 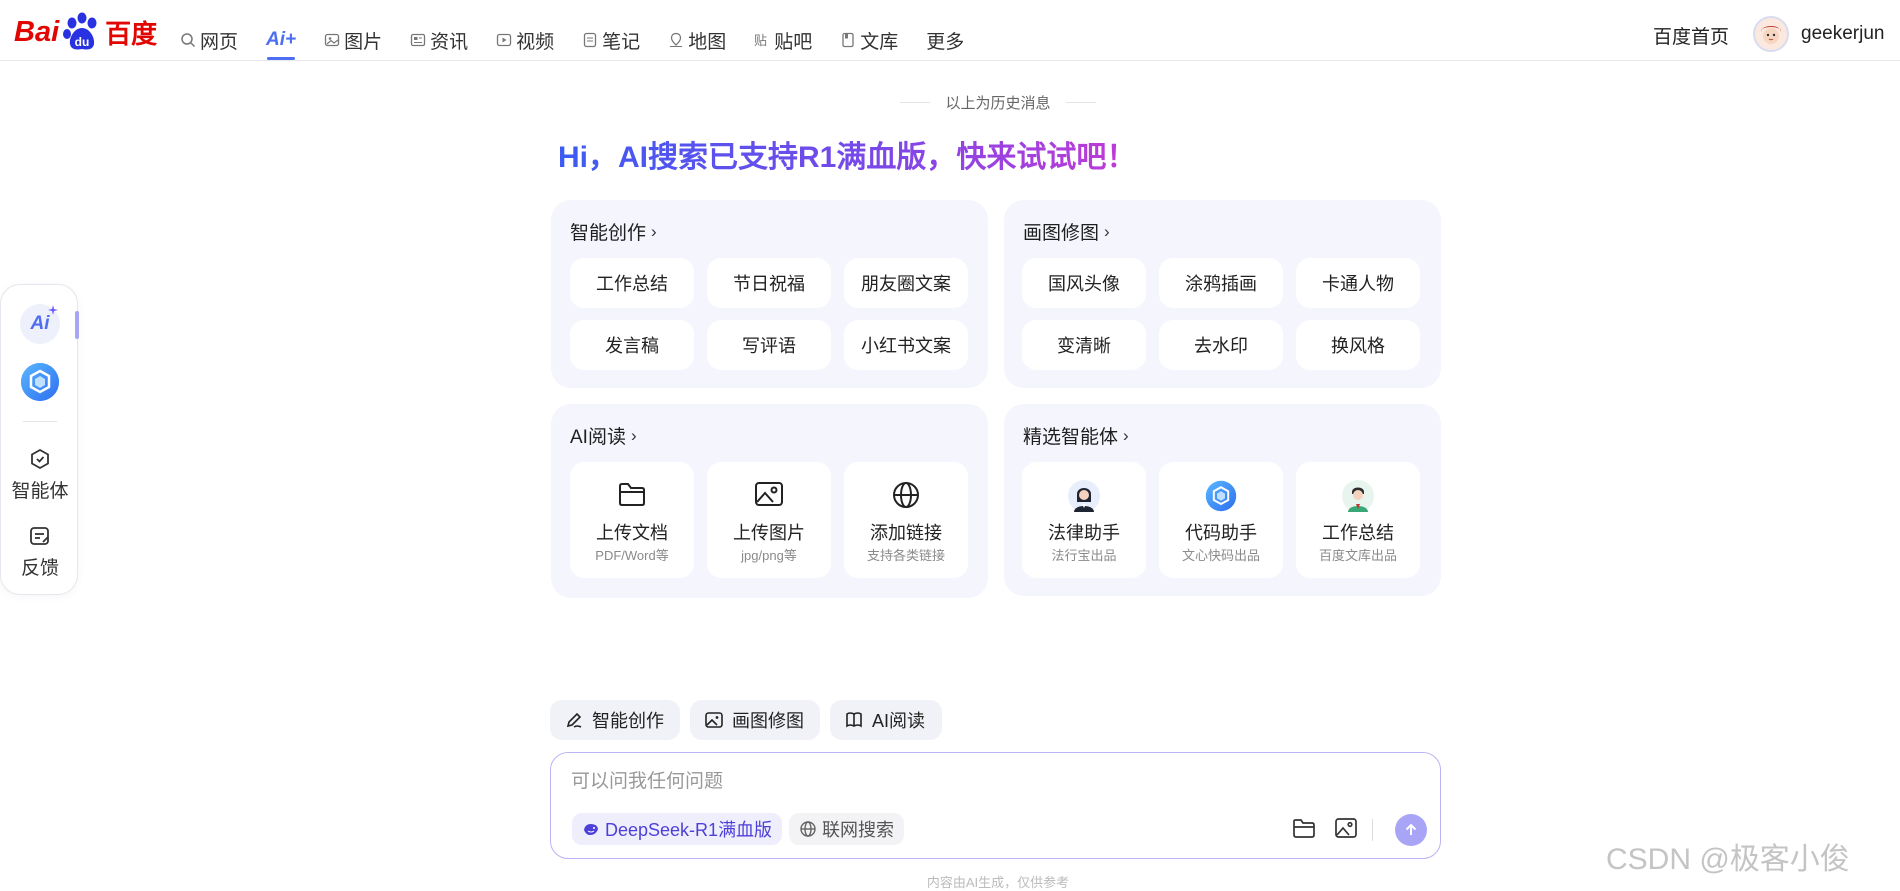 I want to click on nav-map: 地图, so click(x=697, y=40).